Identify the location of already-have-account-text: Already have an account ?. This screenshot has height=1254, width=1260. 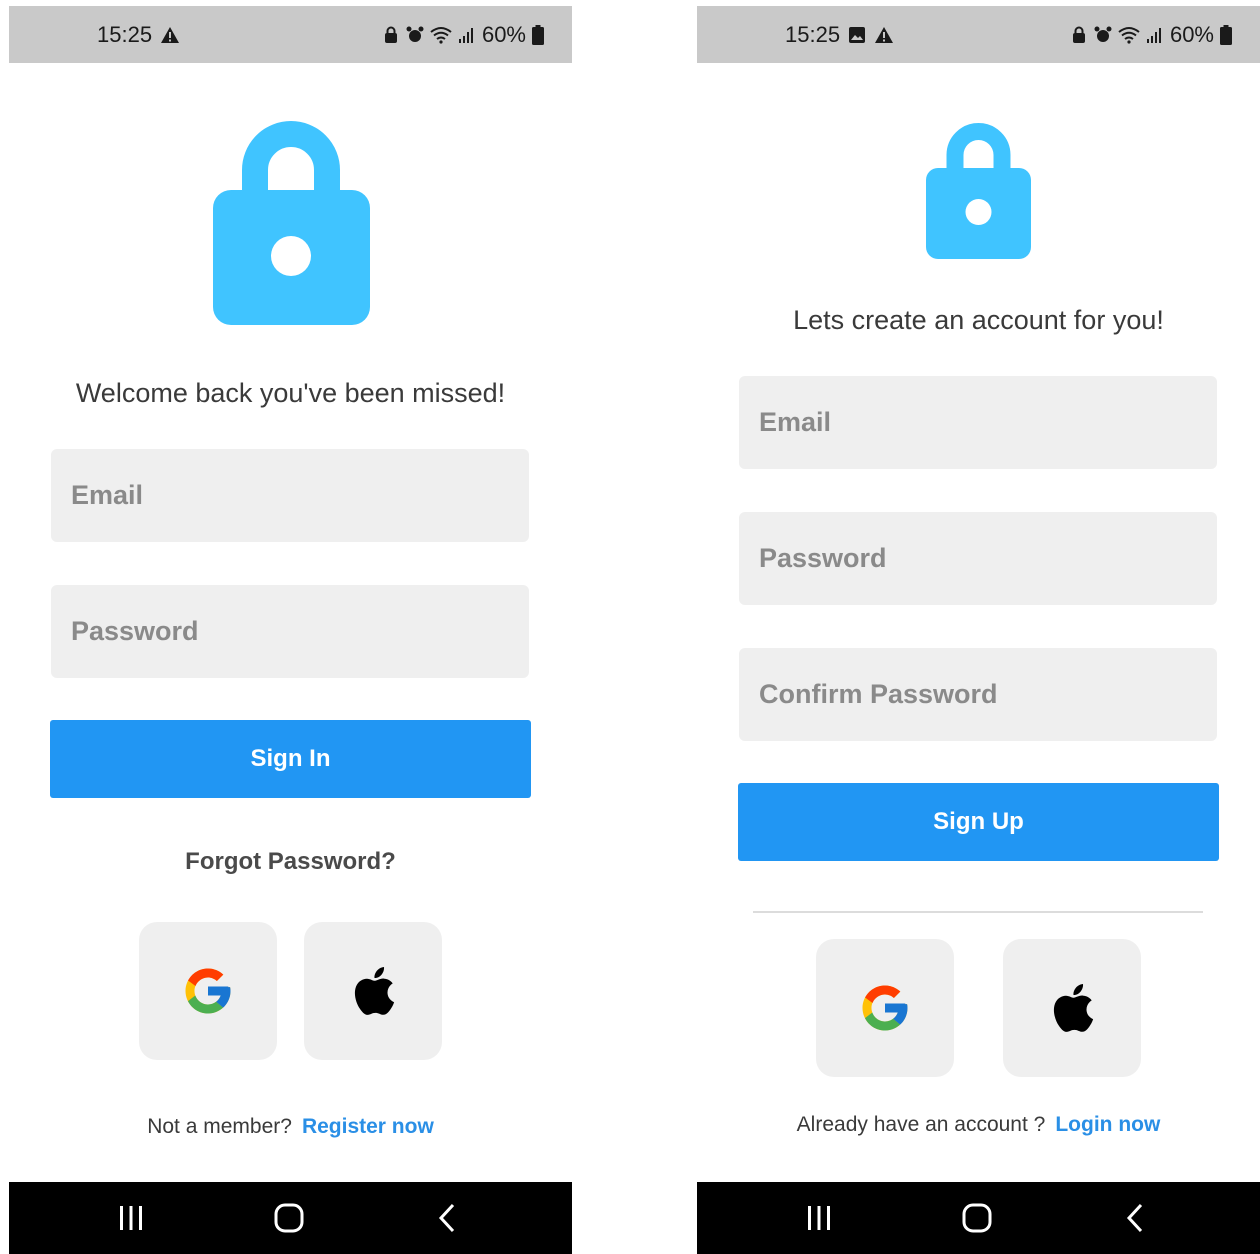
(921, 1124).